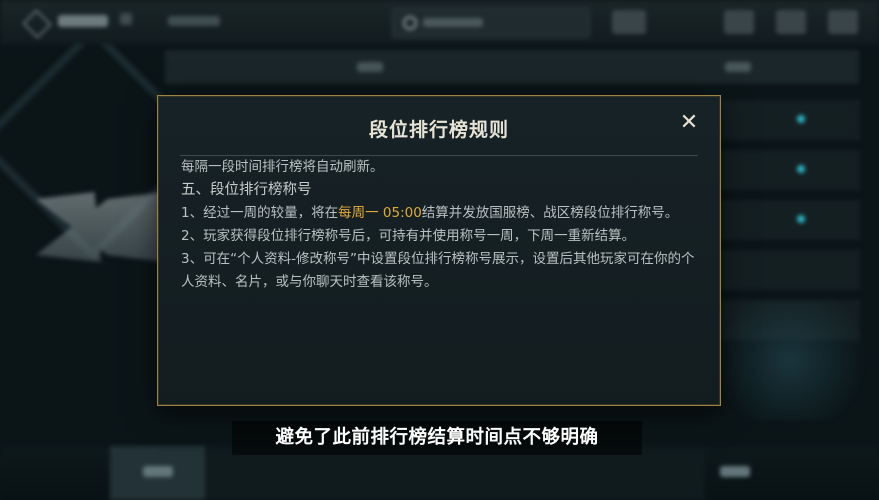 This screenshot has width=879, height=500. I want to click on close-icon: ✕, so click(689, 123).